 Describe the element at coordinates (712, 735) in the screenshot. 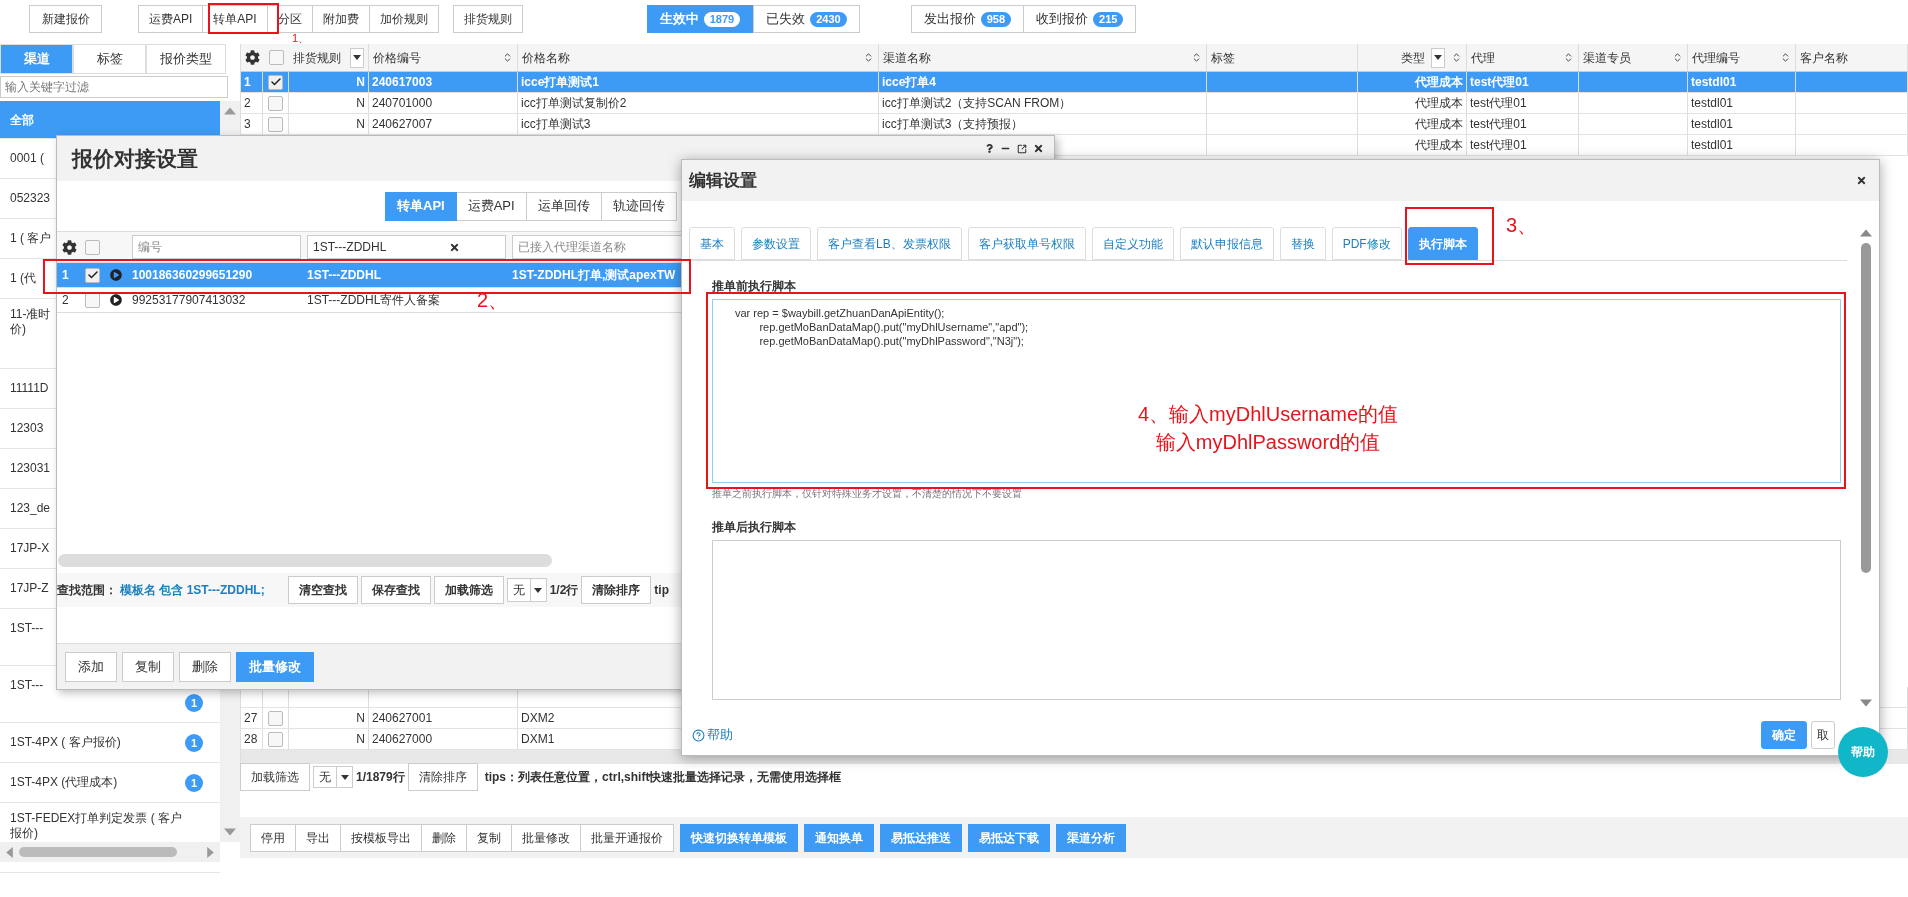

I see `help-link: 帮助` at that location.